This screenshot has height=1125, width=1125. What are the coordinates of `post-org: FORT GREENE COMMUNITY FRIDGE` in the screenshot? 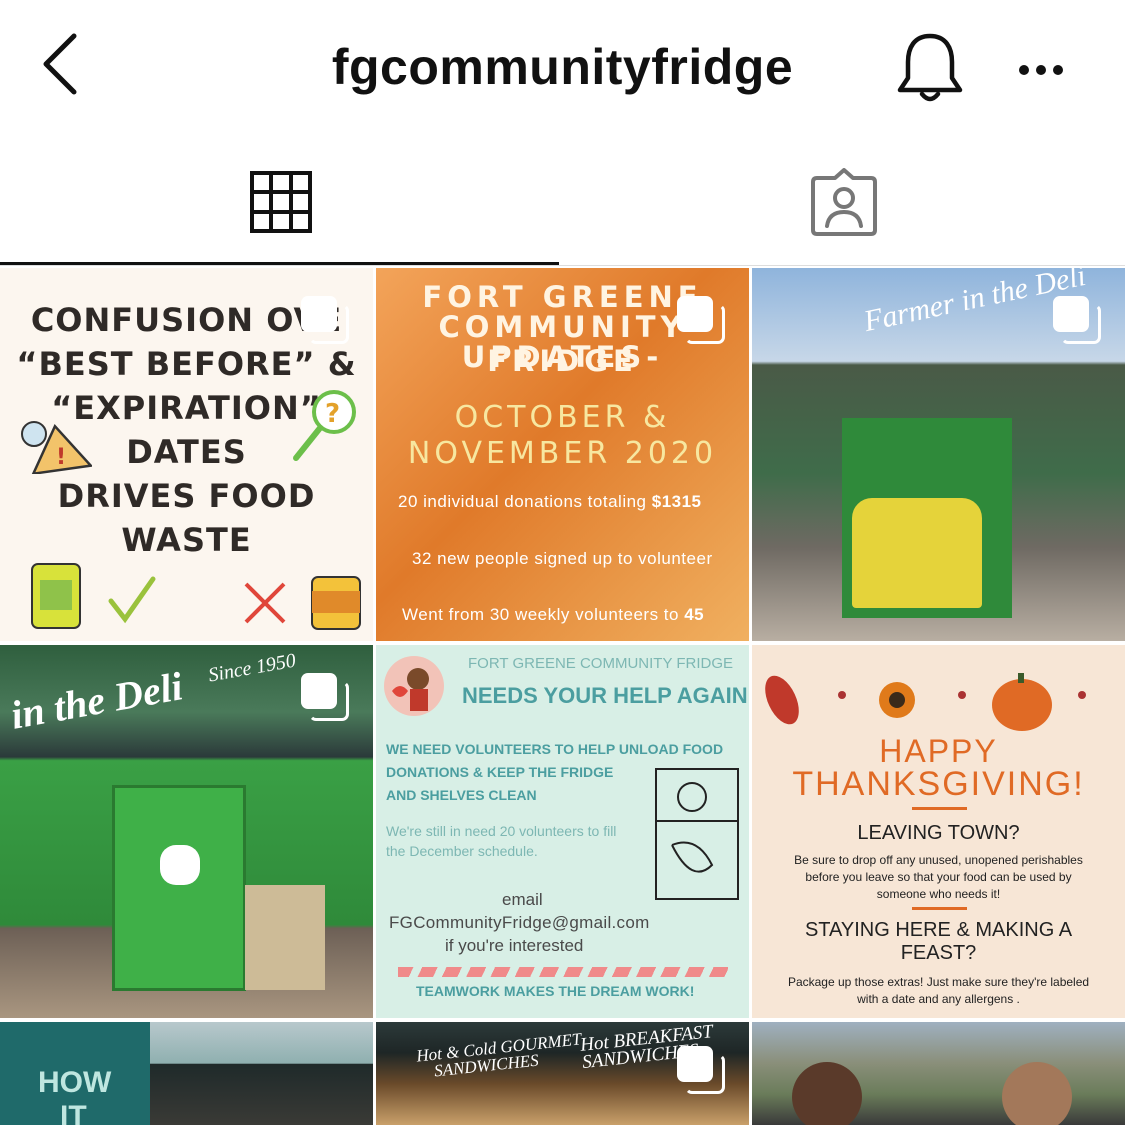 It's located at (601, 663).